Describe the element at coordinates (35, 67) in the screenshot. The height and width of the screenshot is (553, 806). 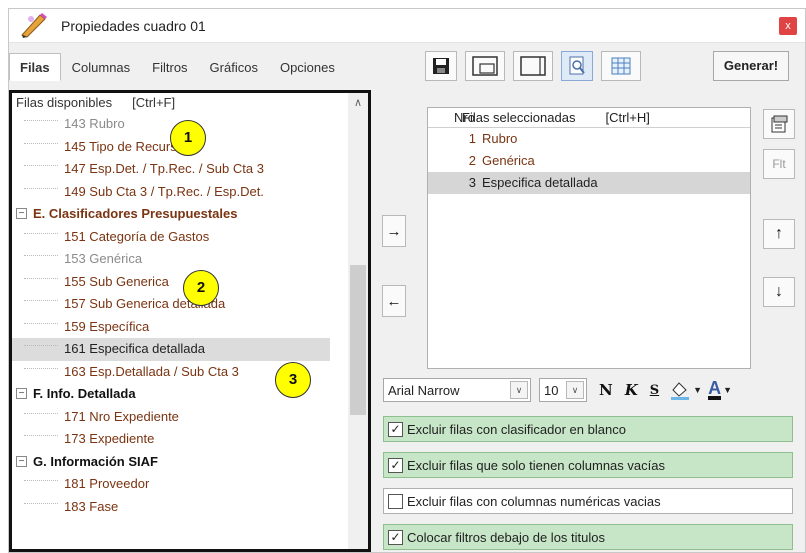
I see `tab-filas: Filas` at that location.